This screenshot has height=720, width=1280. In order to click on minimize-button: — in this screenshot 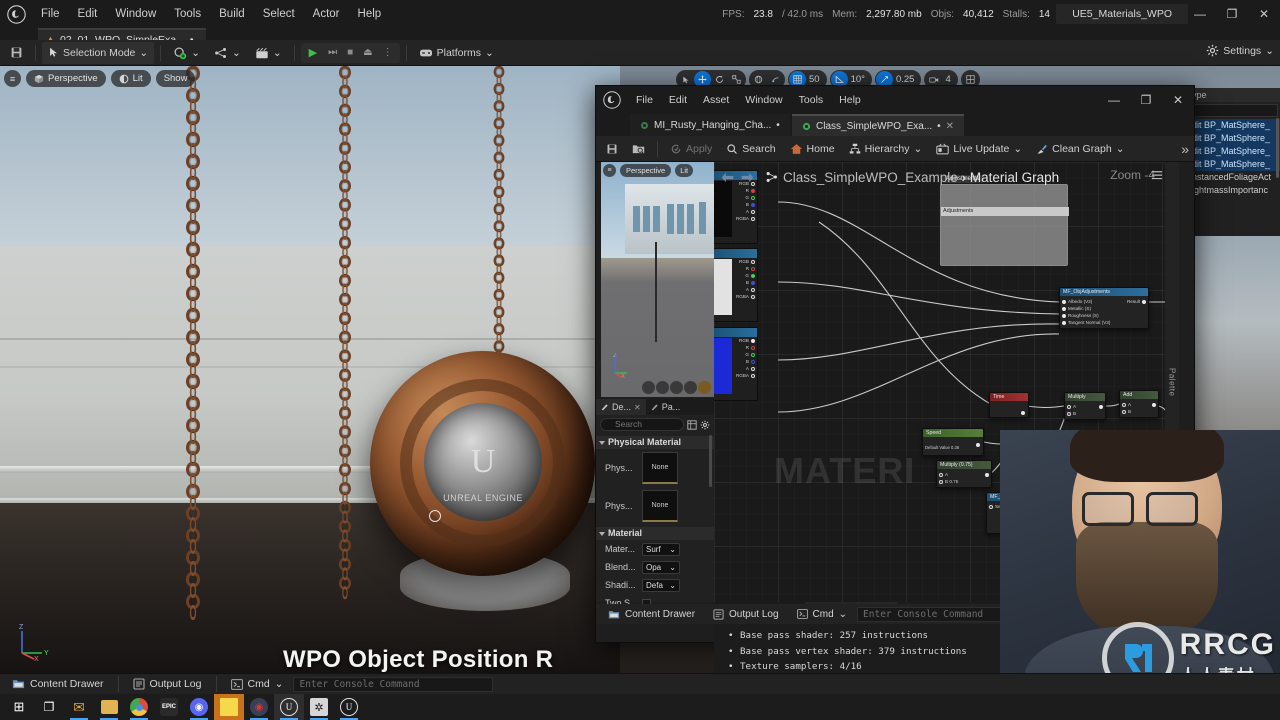, I will do `click(1200, 14)`.